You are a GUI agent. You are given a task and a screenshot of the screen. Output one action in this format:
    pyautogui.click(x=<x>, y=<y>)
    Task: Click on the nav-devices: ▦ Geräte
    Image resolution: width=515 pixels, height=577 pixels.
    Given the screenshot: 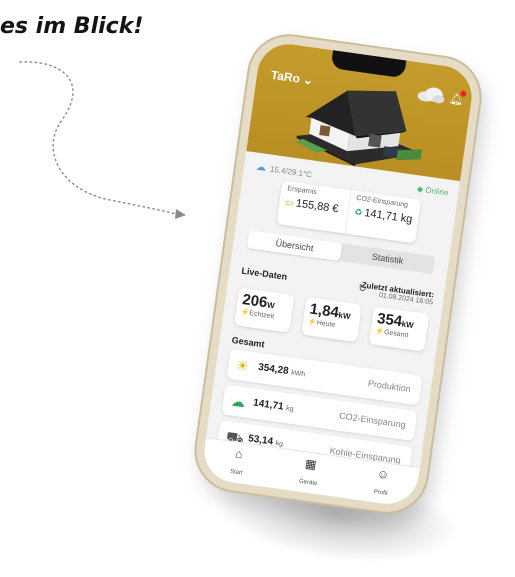 What is the action you would take?
    pyautogui.click(x=309, y=473)
    